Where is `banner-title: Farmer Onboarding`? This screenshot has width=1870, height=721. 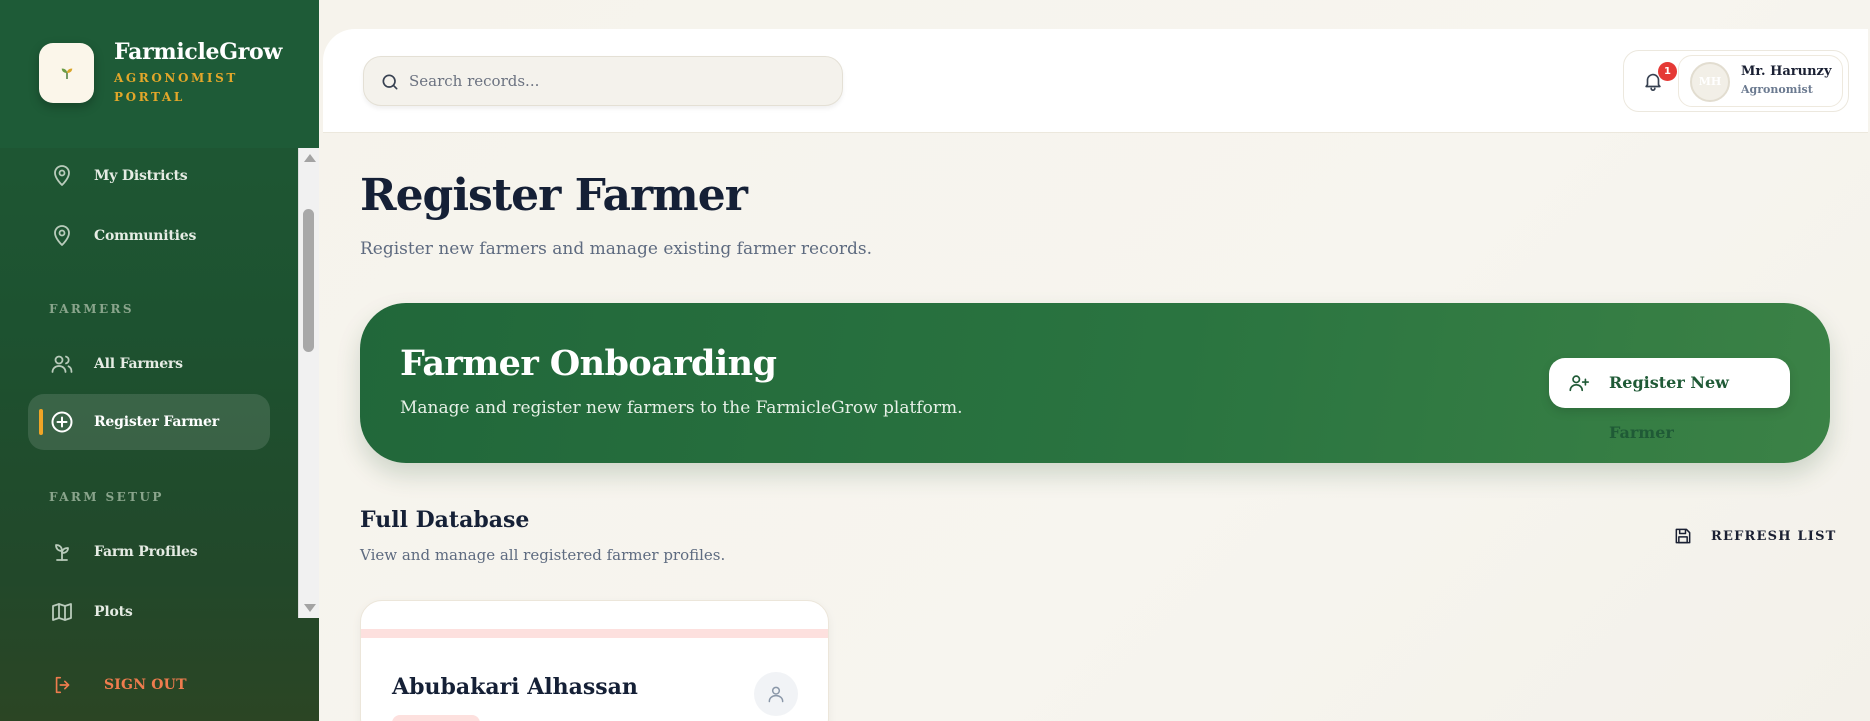
banner-title: Farmer Onboarding is located at coordinates (588, 363).